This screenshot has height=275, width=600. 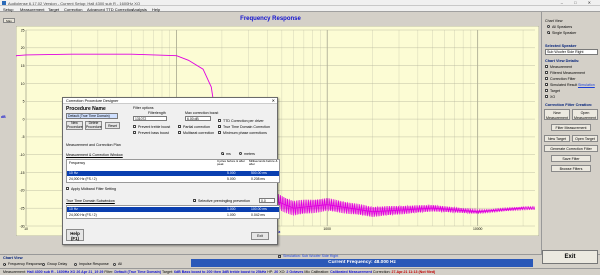 What do you see at coordinates (114, 264) in the screenshot?
I see `all-view-radio` at bounding box center [114, 264].